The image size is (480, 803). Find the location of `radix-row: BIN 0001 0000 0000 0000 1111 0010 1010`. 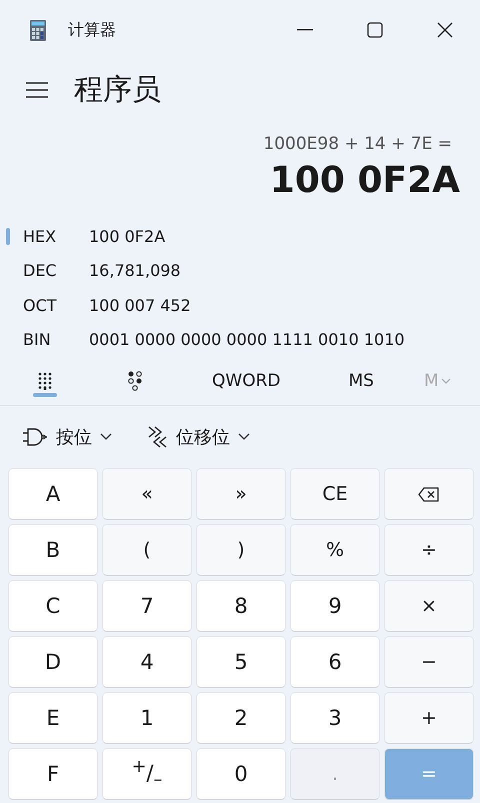

radix-row: BIN 0001 0000 0000 0000 1111 0010 1010 is located at coordinates (240, 339).